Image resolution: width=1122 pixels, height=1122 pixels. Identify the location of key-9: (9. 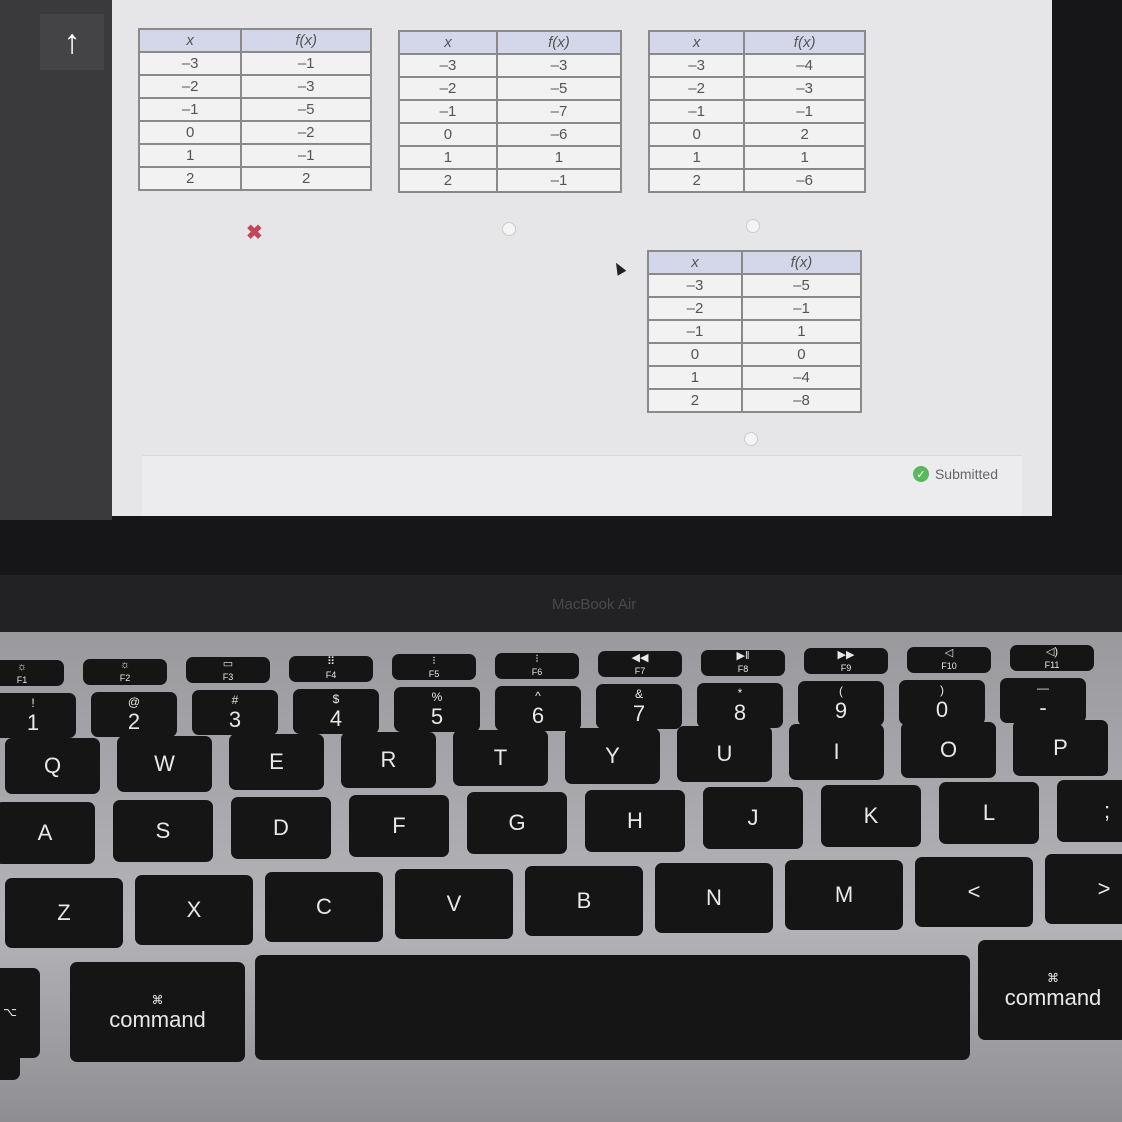
(841, 703).